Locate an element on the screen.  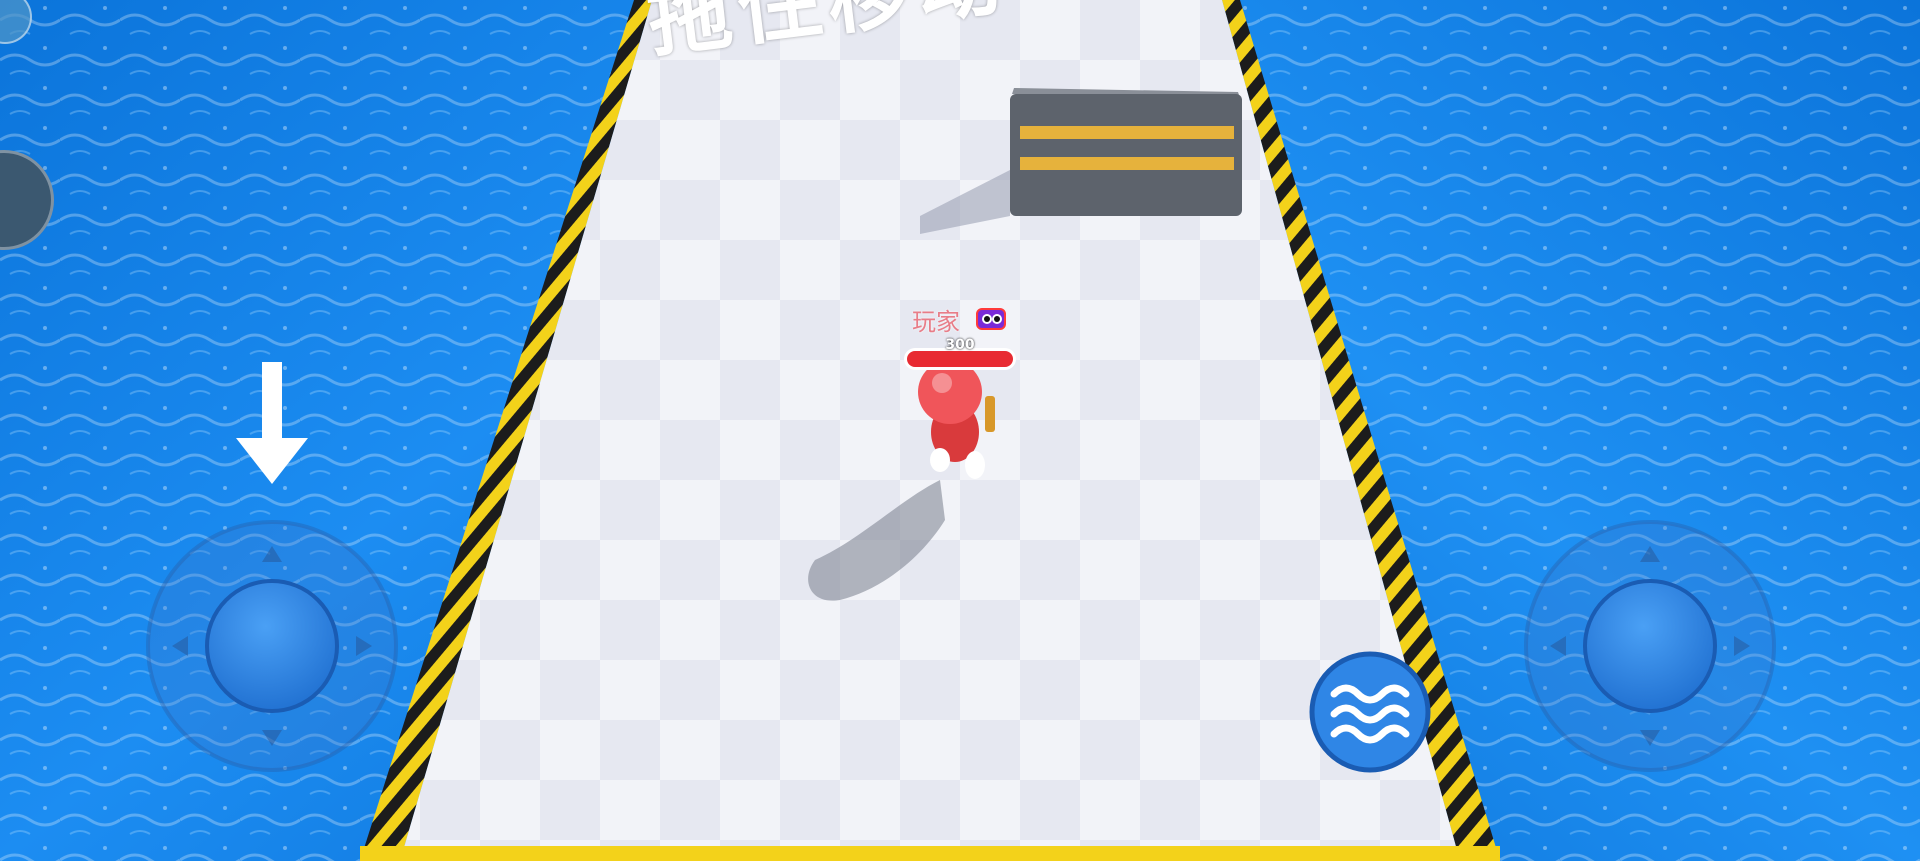
health-value: 300 is located at coordinates (960, 345).